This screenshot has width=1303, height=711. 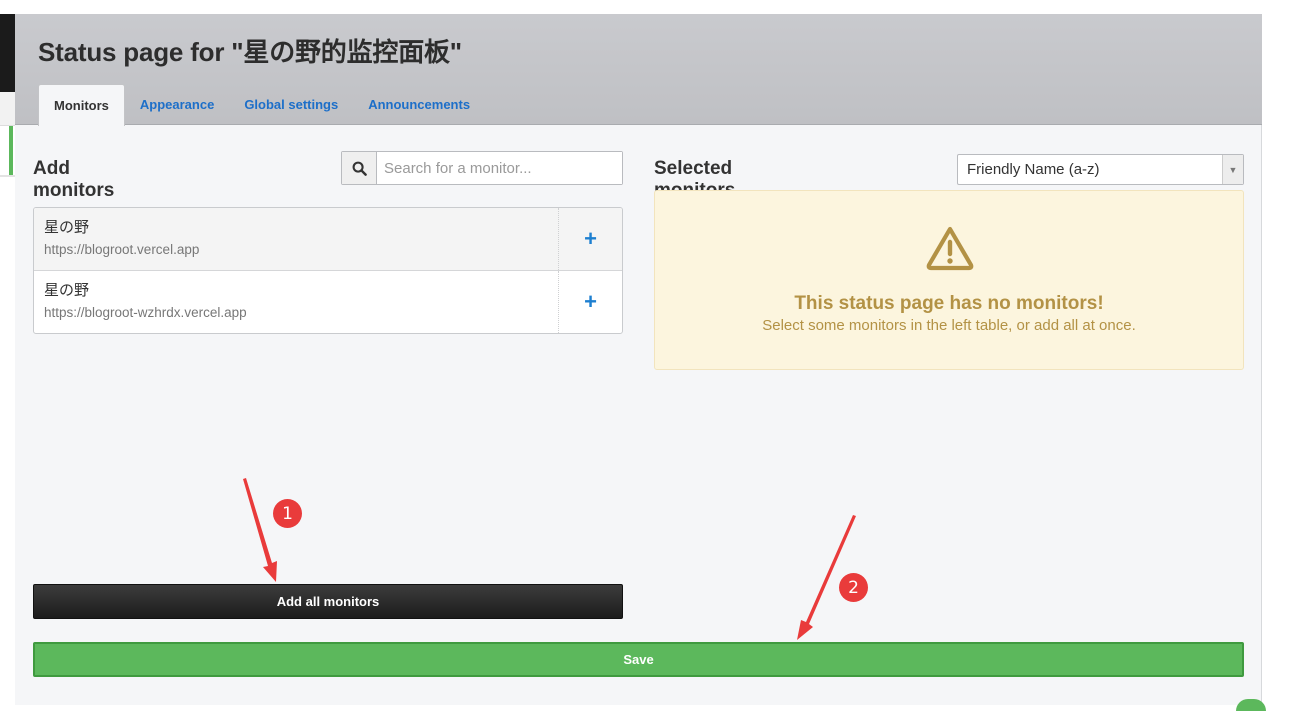 I want to click on search-button, so click(x=359, y=168).